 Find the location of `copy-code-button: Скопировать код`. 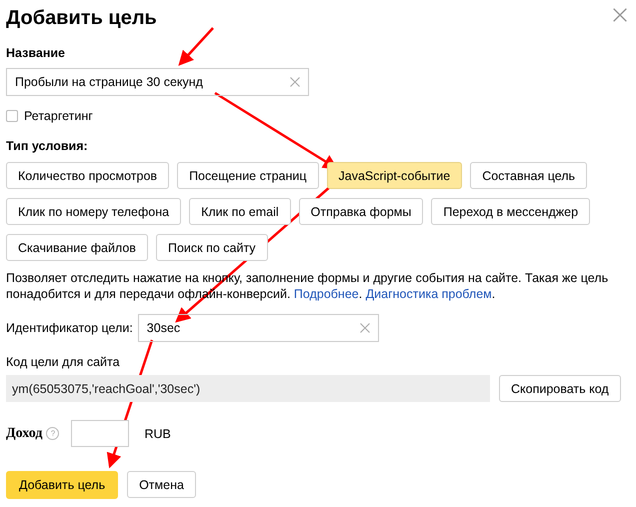

copy-code-button: Скопировать код is located at coordinates (560, 388).